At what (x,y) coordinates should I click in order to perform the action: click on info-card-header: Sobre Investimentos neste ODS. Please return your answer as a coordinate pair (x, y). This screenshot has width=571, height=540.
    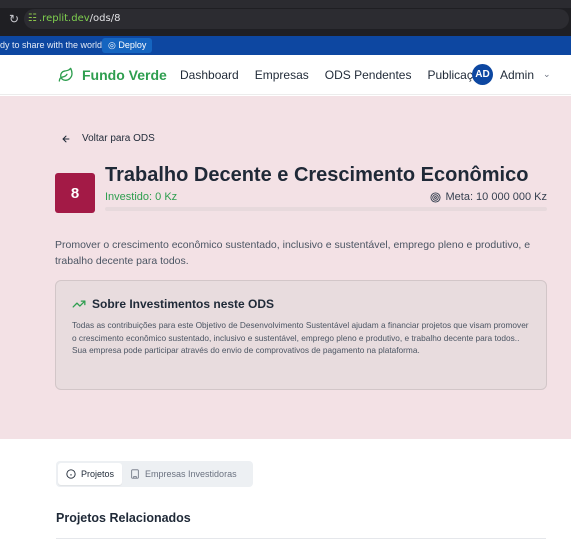
    Looking at the image, I should click on (173, 304).